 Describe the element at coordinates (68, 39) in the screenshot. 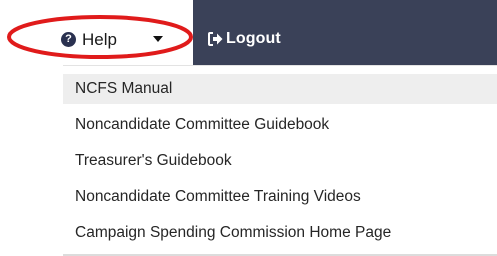

I see `question-circle-icon: ?` at that location.